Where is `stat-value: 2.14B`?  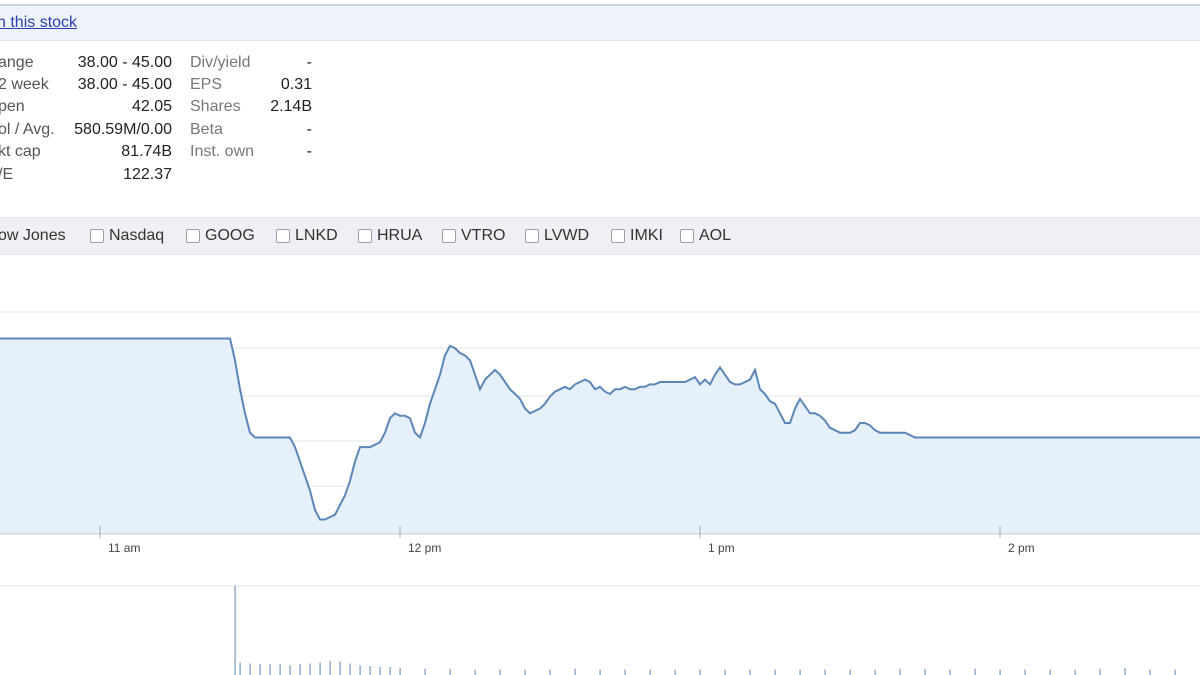 stat-value: 2.14B is located at coordinates (291, 106).